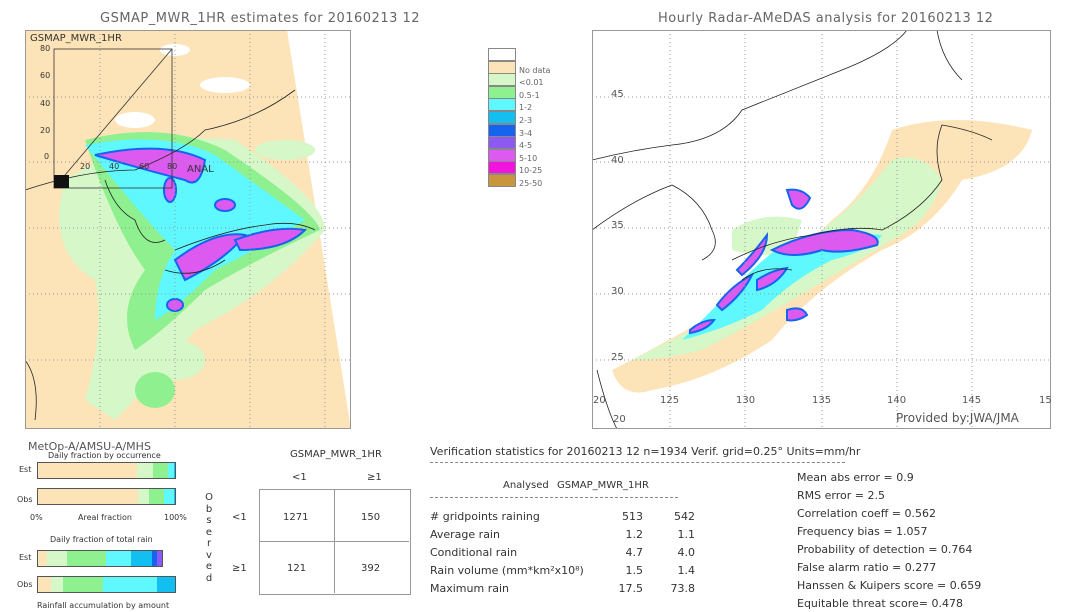 The image size is (1080, 612). What do you see at coordinates (260, 18) in the screenshot?
I see `left-map-title: GSMAP_MWR_1HR estimates for 20160213 12` at bounding box center [260, 18].